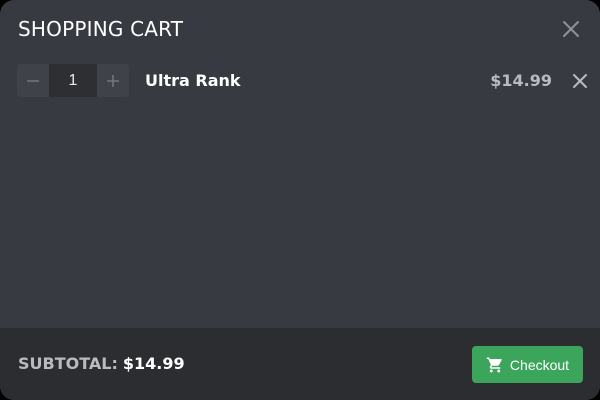 The height and width of the screenshot is (400, 600). I want to click on quantity-stepper: 1, so click(73, 80).